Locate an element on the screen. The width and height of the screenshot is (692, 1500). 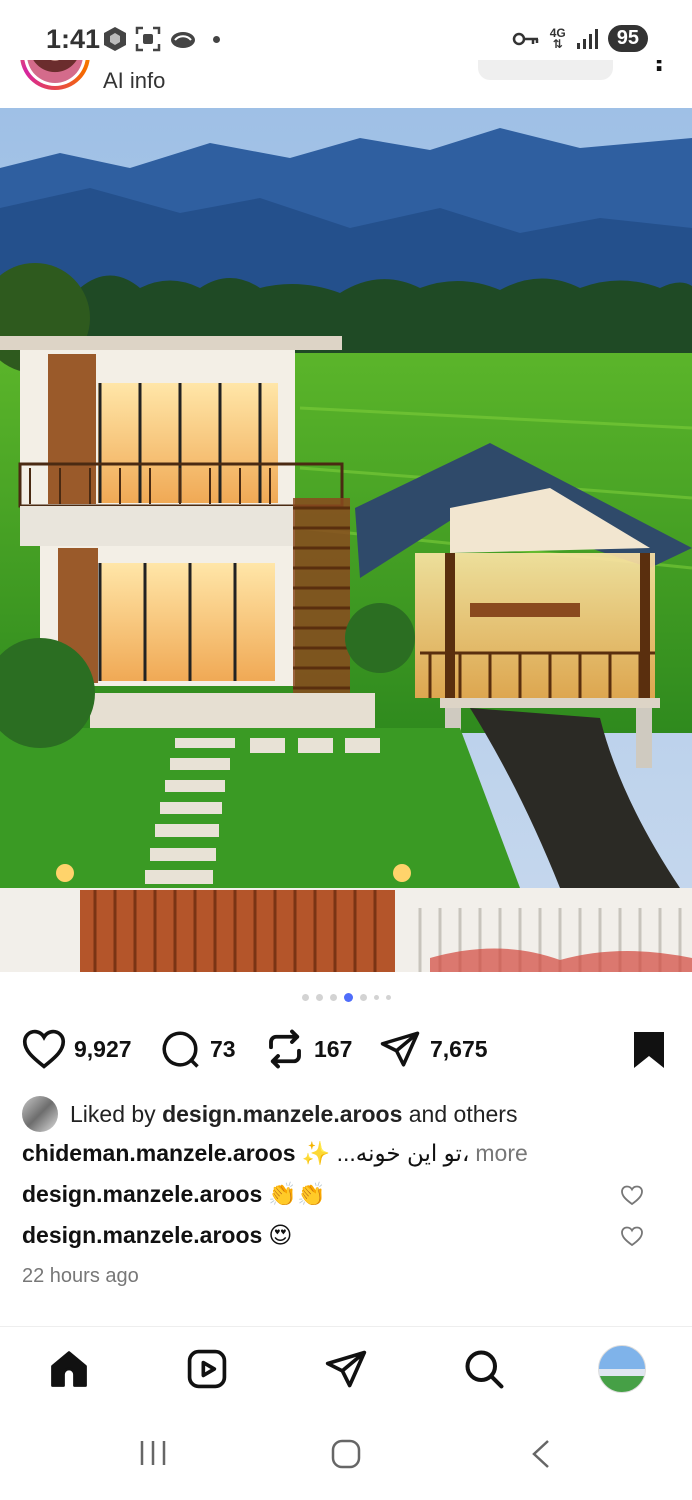
dot-icon is located at coordinates (216, 39).